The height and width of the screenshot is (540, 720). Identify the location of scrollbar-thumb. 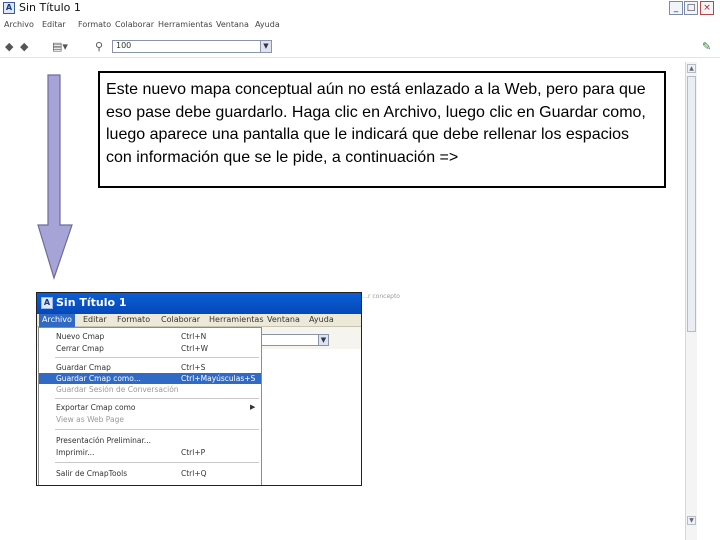
(691, 204).